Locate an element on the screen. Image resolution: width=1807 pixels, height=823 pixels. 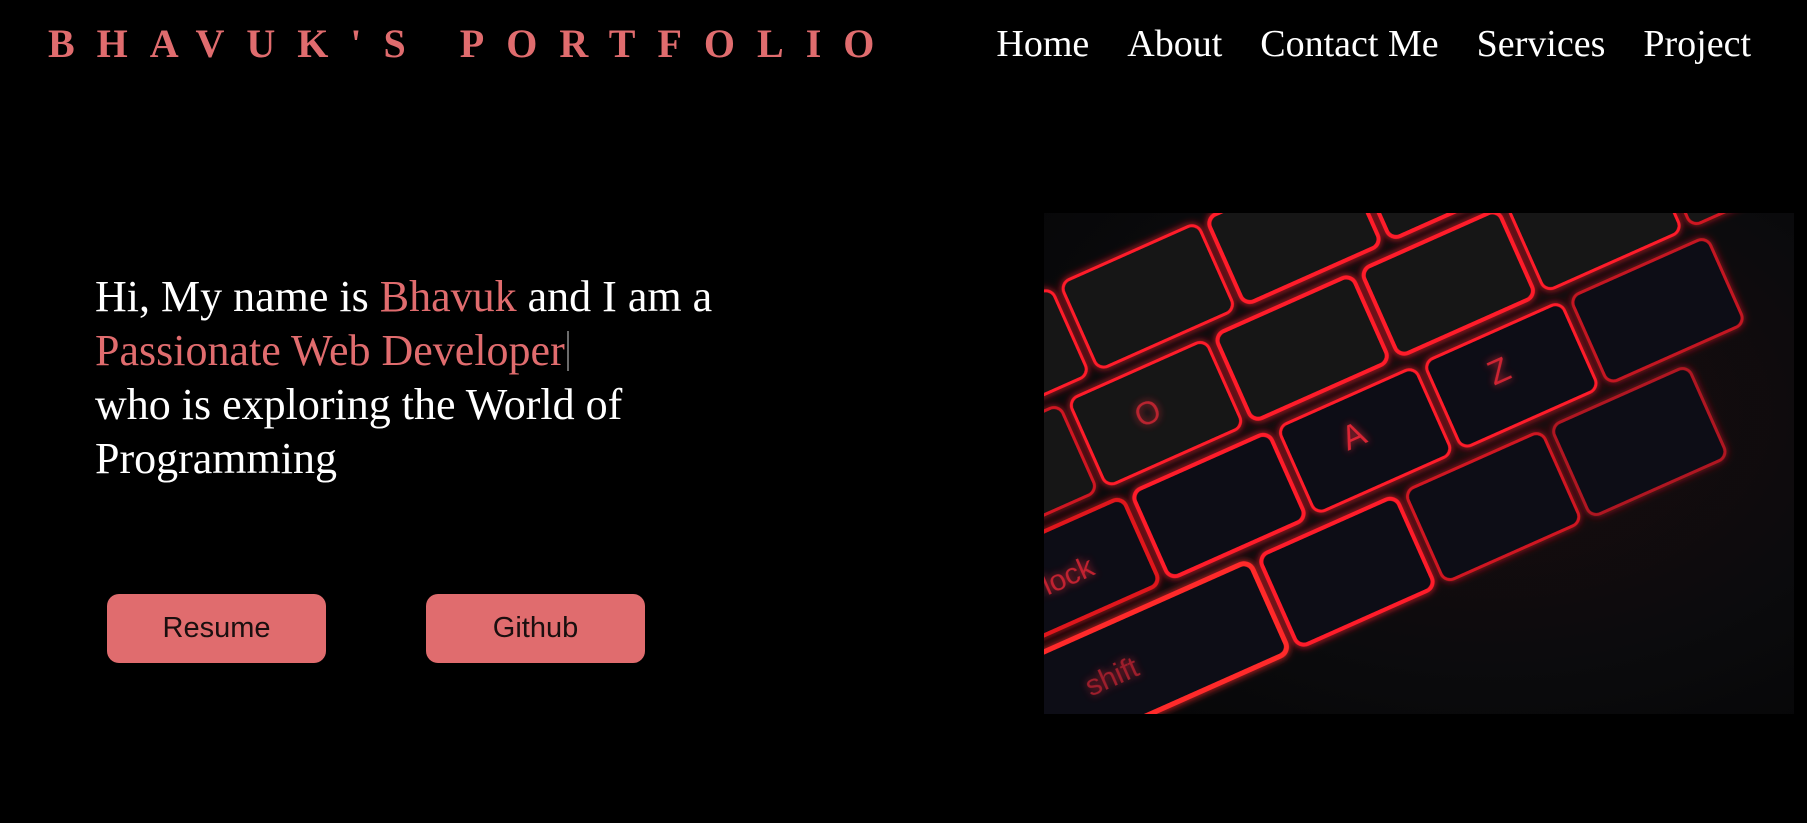
nav-about: About is located at coordinates (1174, 44).